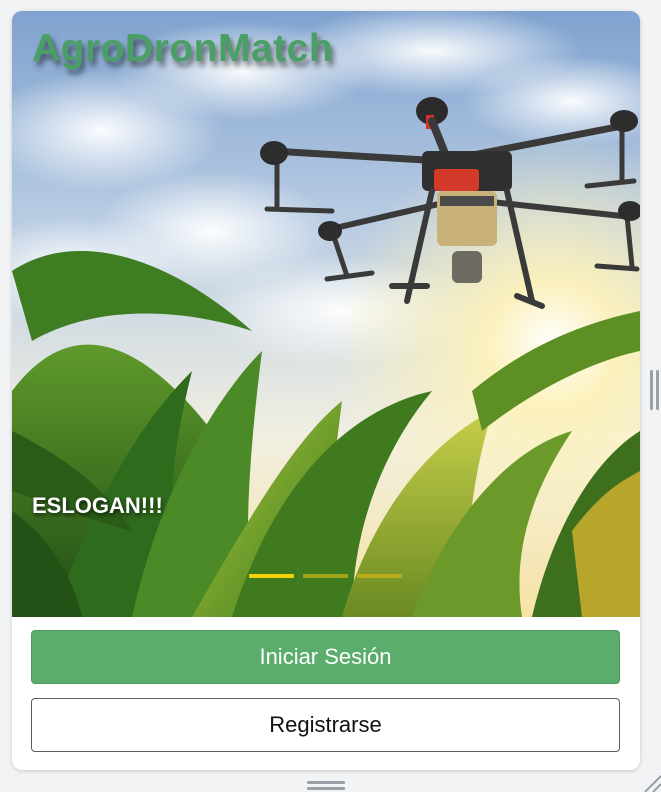  Describe the element at coordinates (97, 505) in the screenshot. I see `slogan-text: ESLOGAN!!!` at that location.